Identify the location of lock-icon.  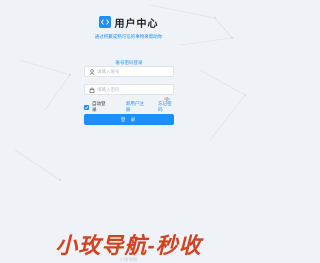
(92, 90).